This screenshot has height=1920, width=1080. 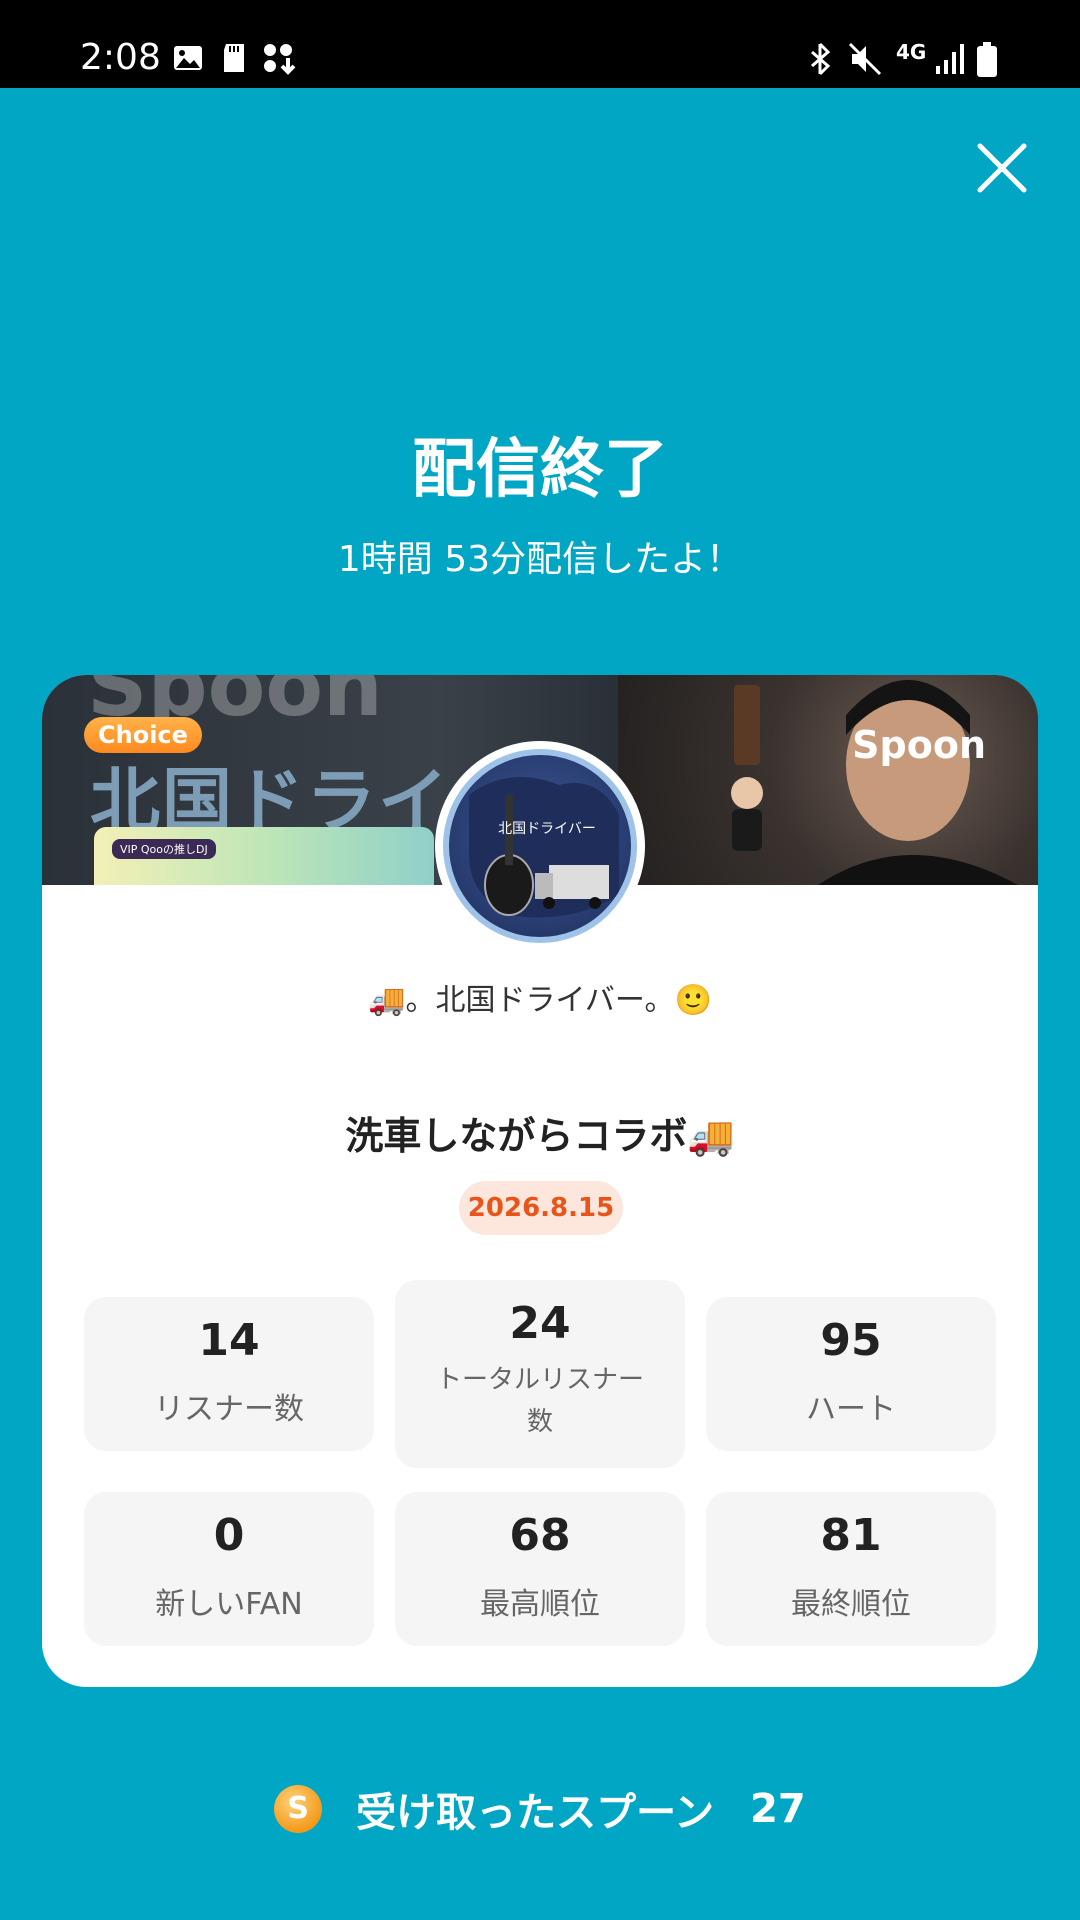 What do you see at coordinates (164, 849) in the screenshot?
I see `vip-tag: VIP Qooの推しDJ` at bounding box center [164, 849].